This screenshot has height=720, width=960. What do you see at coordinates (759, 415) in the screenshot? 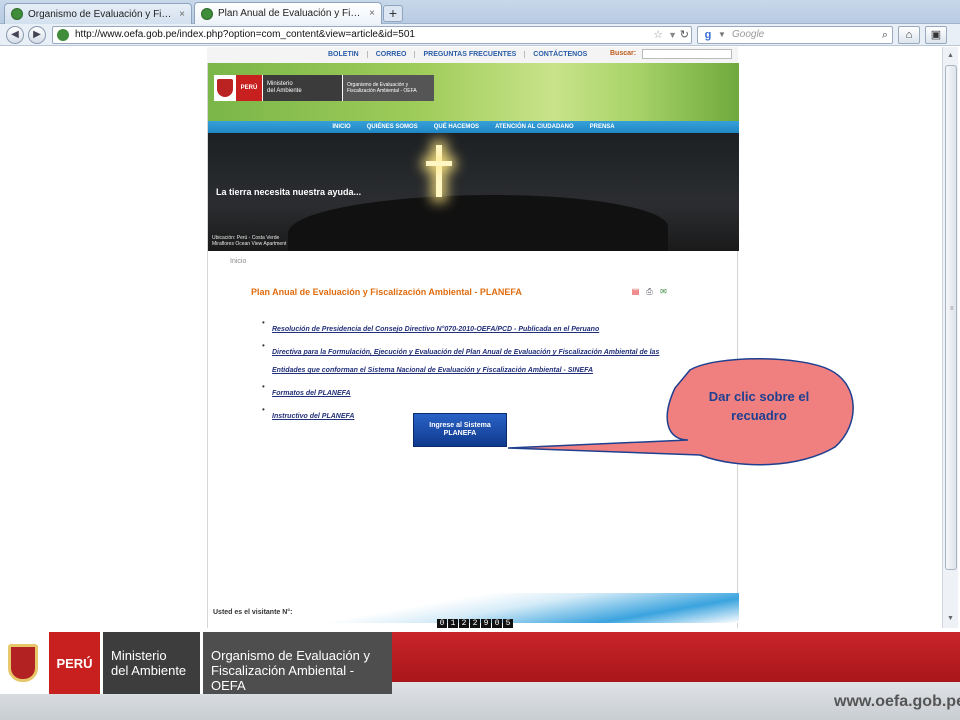
I see `callout-line-2: recuadro` at bounding box center [759, 415].